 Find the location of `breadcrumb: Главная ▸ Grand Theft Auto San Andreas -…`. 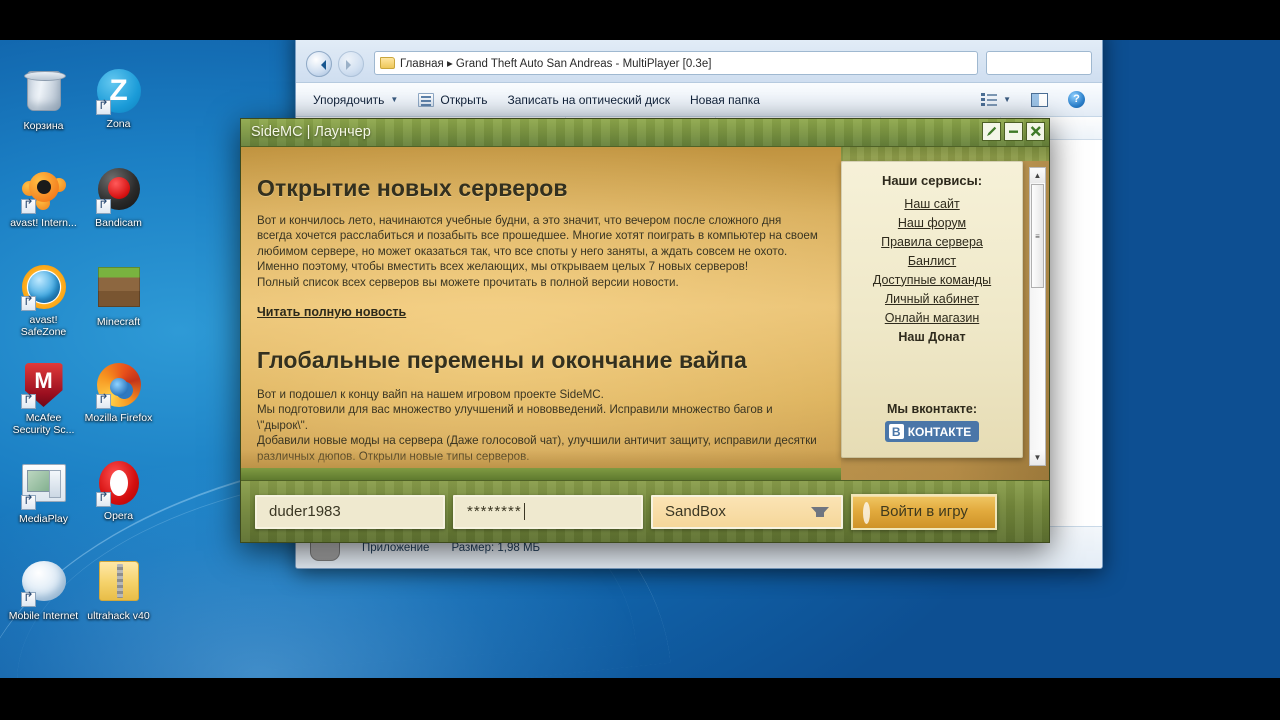

breadcrumb: Главная ▸ Grand Theft Auto San Andreas -… is located at coordinates (556, 64).